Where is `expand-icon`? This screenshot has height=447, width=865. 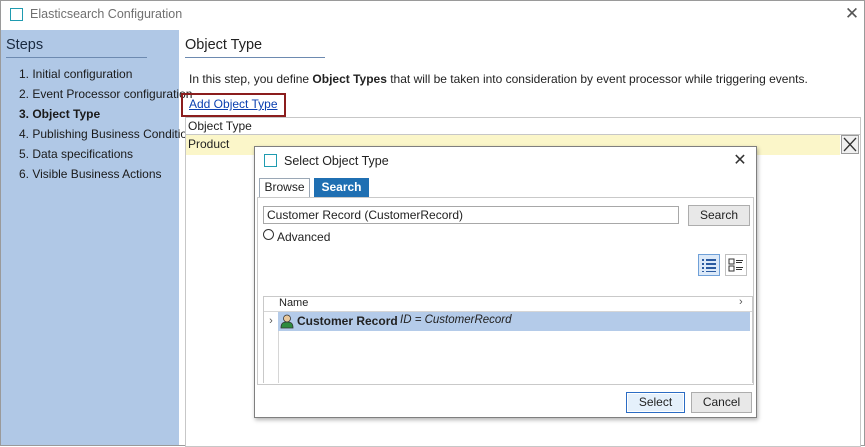 expand-icon is located at coordinates (268, 235).